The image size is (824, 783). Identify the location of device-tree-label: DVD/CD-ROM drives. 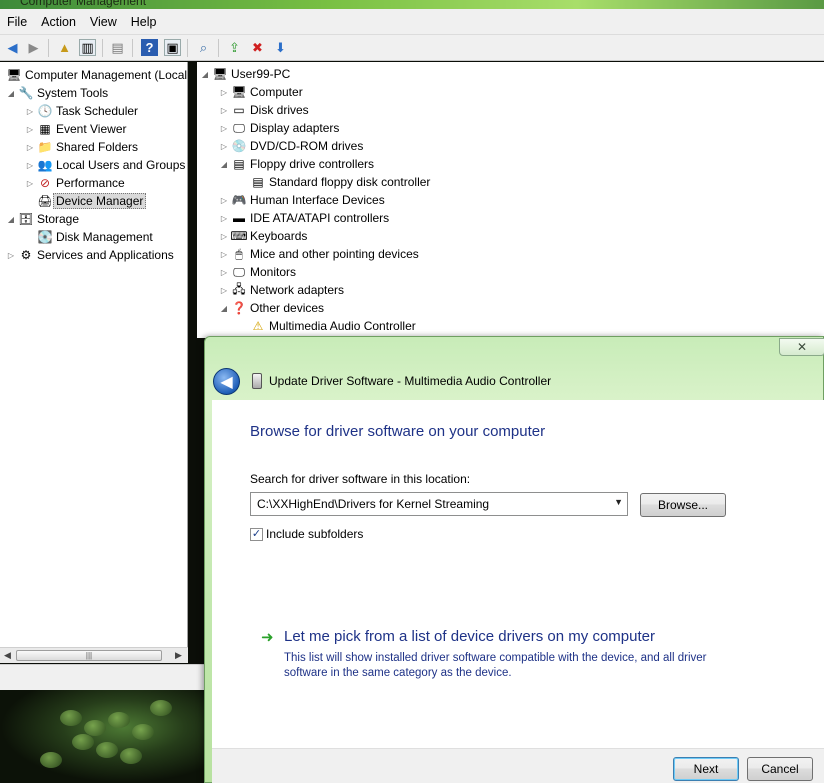
(307, 146).